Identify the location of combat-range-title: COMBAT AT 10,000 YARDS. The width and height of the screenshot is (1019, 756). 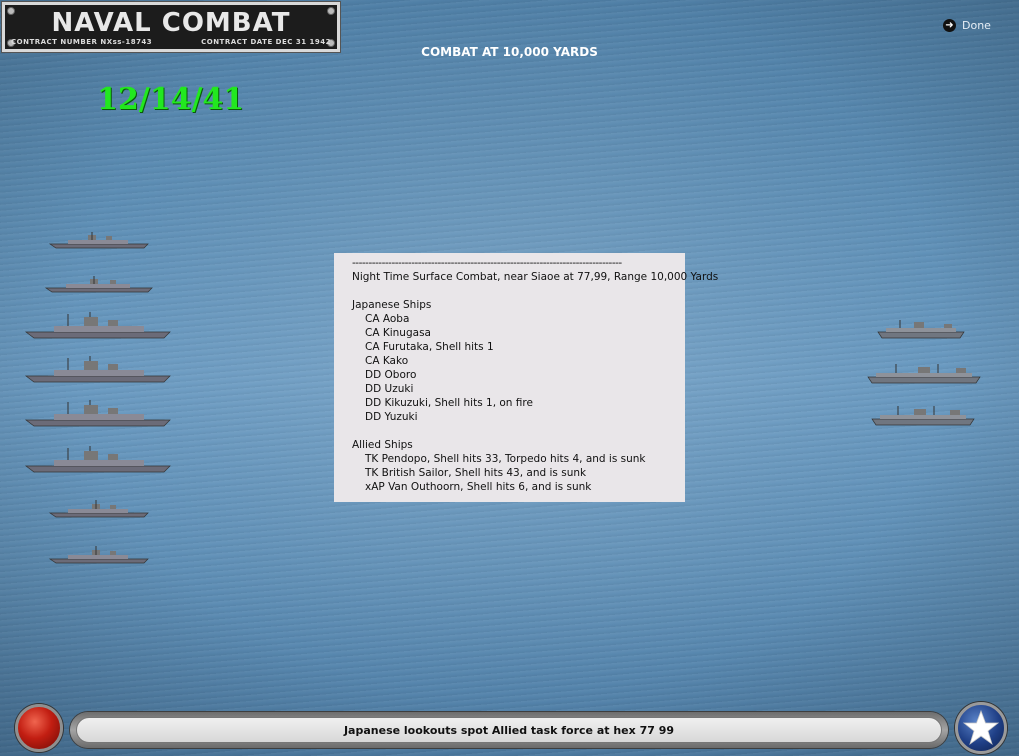
(509, 52).